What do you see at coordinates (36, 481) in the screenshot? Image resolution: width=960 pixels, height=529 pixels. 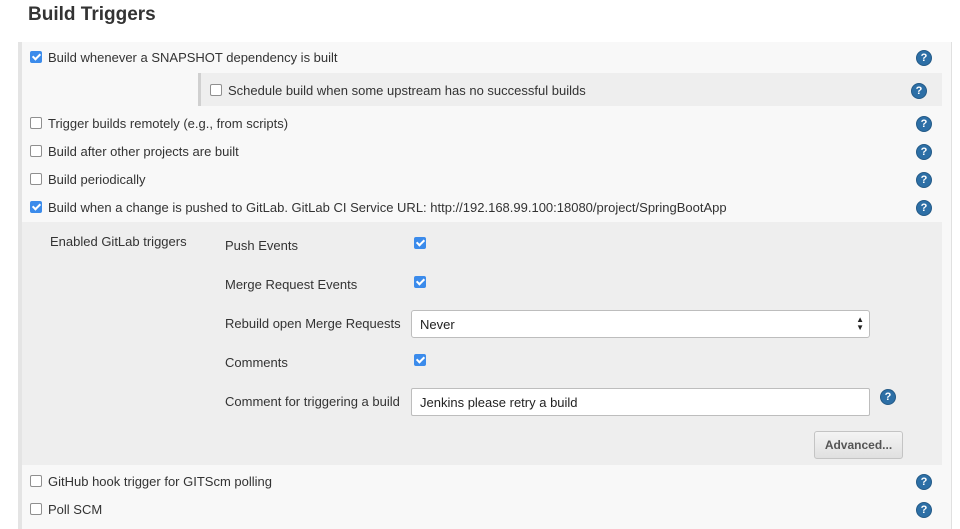 I see `trigger-github-checkbox` at bounding box center [36, 481].